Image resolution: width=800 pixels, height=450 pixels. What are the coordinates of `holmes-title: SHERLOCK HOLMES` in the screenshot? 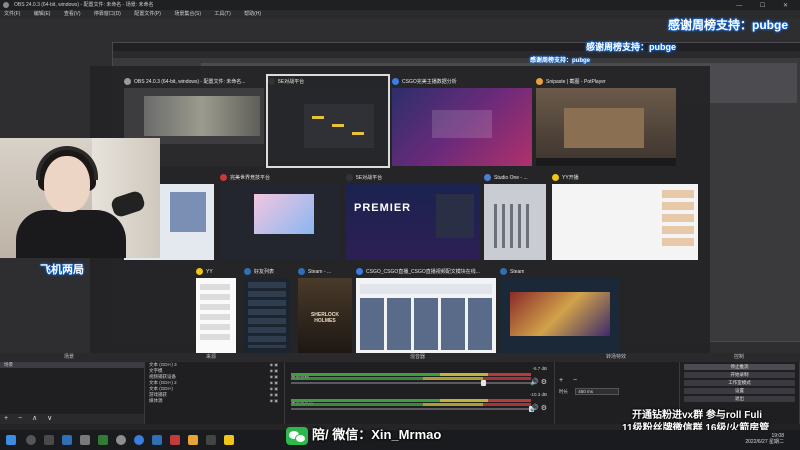 It's located at (325, 318).